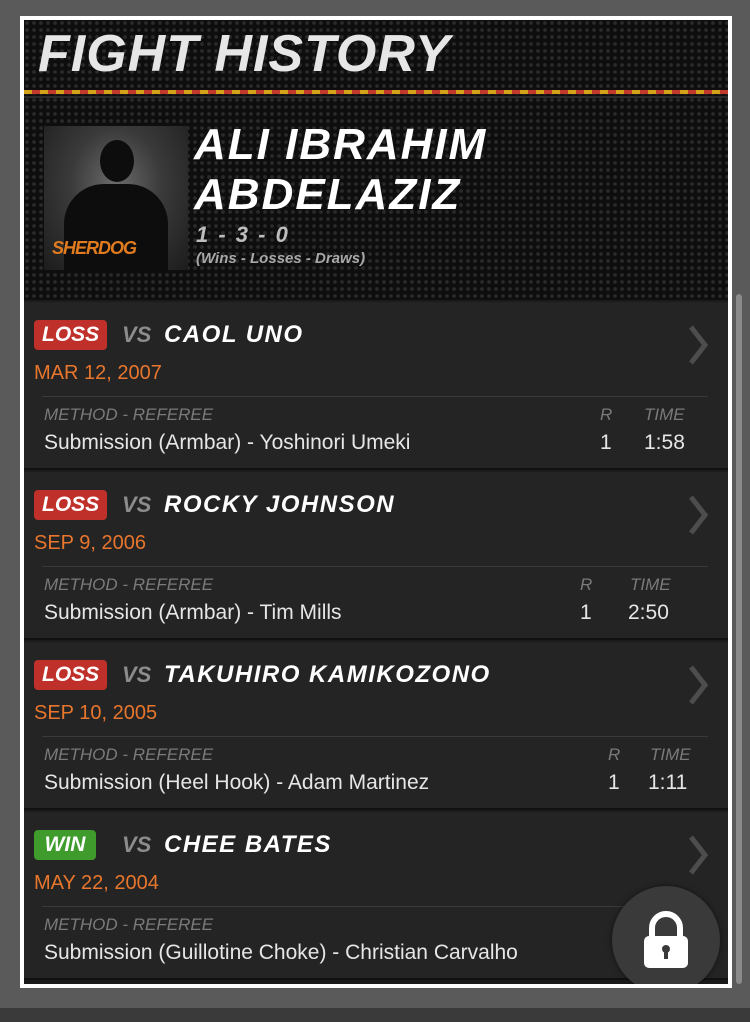 The width and height of the screenshot is (750, 1022). What do you see at coordinates (227, 442) in the screenshot?
I see `method-referee-value: Submission (Armbar) - Yoshinori Umeki` at bounding box center [227, 442].